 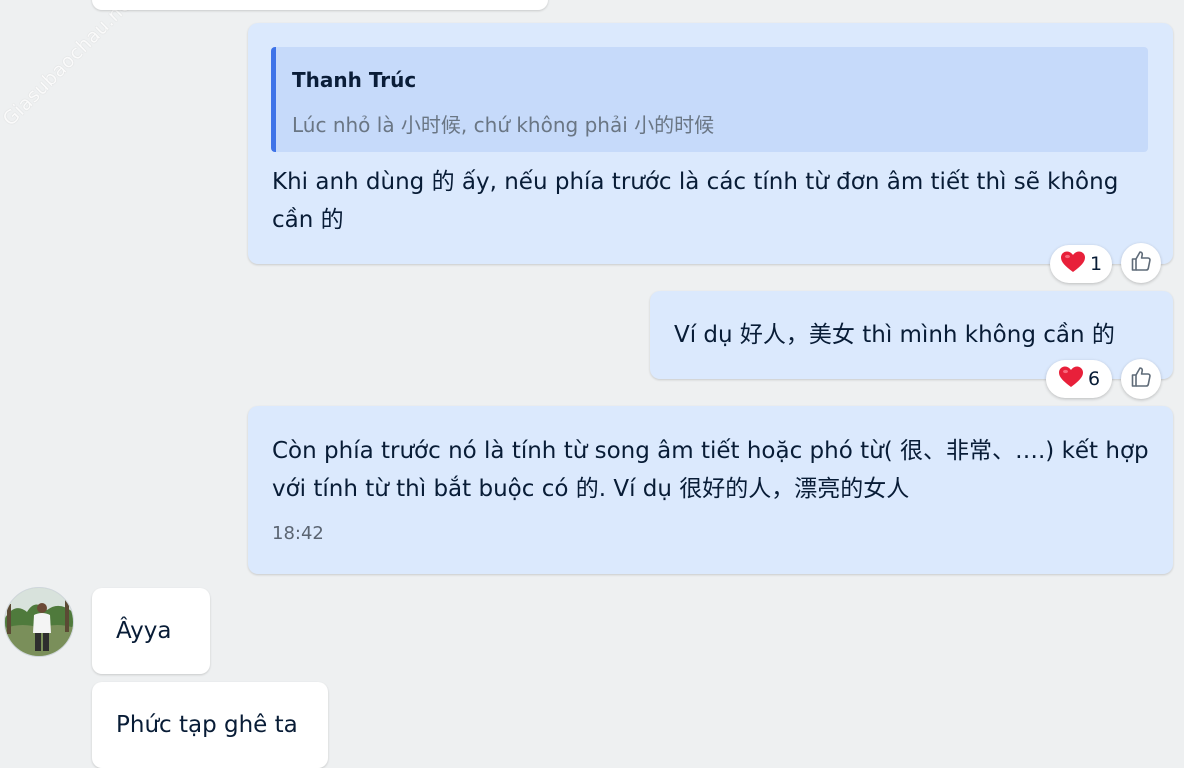 I want to click on message-bubble: Âyya, so click(x=151, y=631).